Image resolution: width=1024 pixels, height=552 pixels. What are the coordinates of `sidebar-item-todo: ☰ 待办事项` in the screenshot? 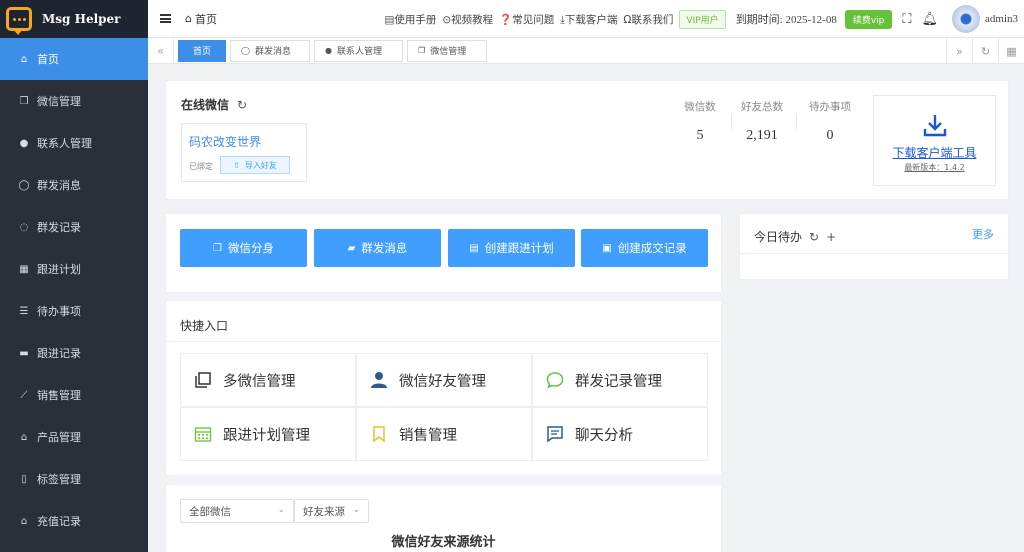 It's located at (74, 311).